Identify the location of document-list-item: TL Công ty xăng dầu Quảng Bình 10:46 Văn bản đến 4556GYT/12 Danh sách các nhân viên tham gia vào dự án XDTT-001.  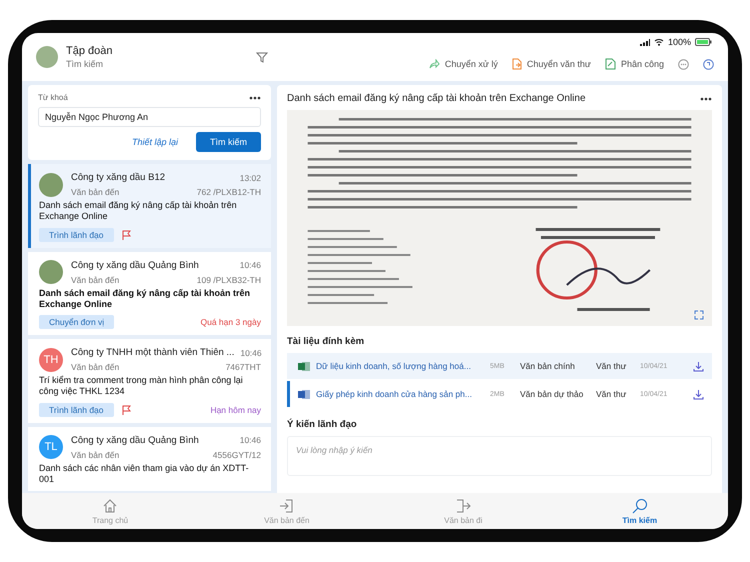
(149, 458).